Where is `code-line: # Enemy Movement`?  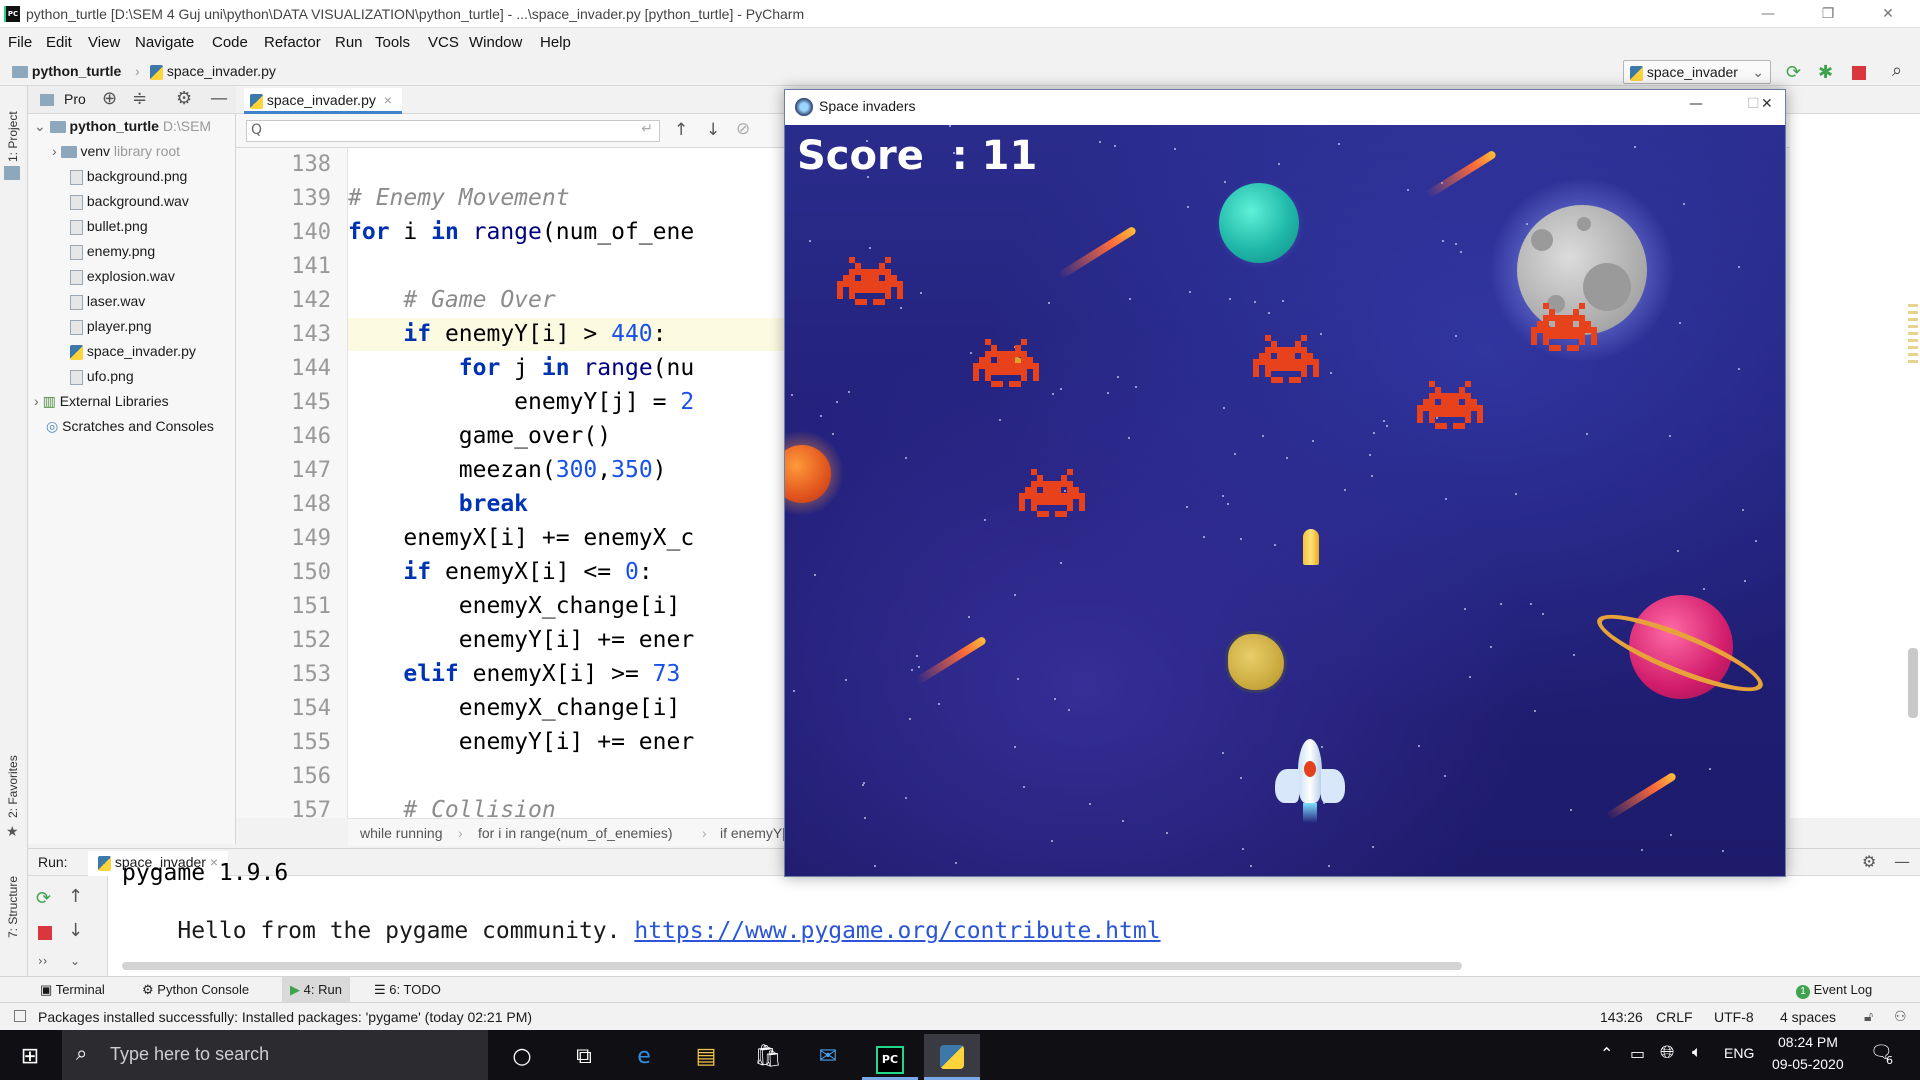 code-line: # Enemy Movement is located at coordinates (566, 198).